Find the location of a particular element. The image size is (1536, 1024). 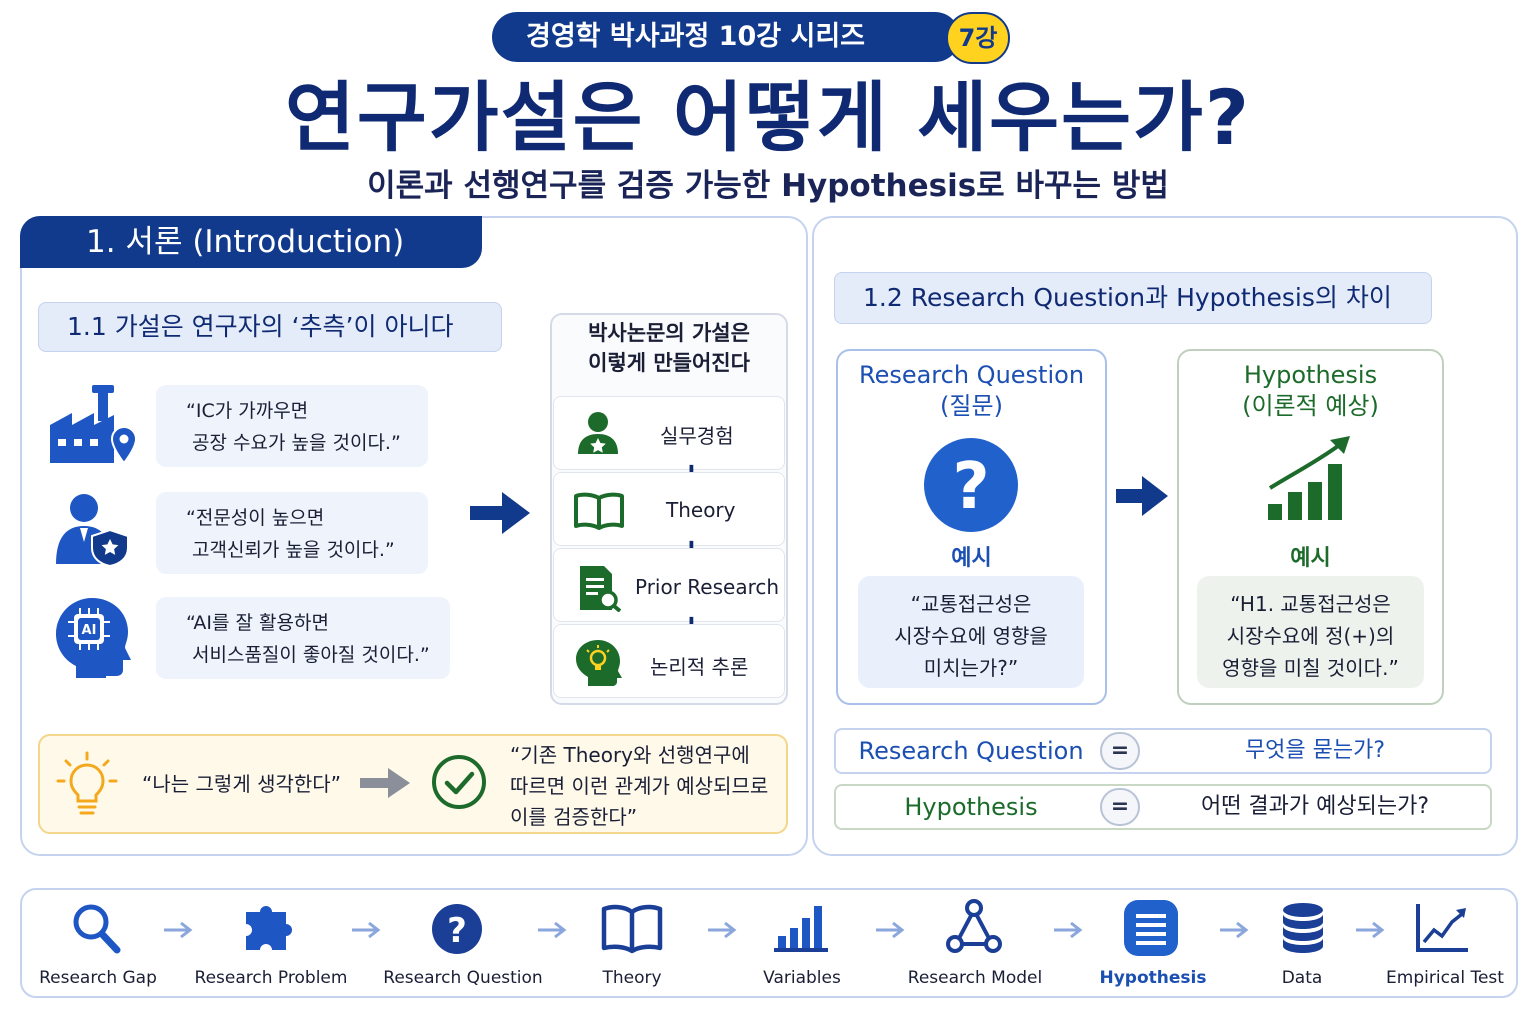

line-chart-icon is located at coordinates (1442, 928).